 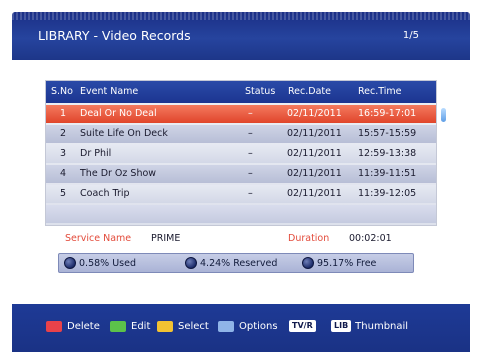 I want to click on row-rec-time: 12:59-13:38, so click(x=387, y=153).